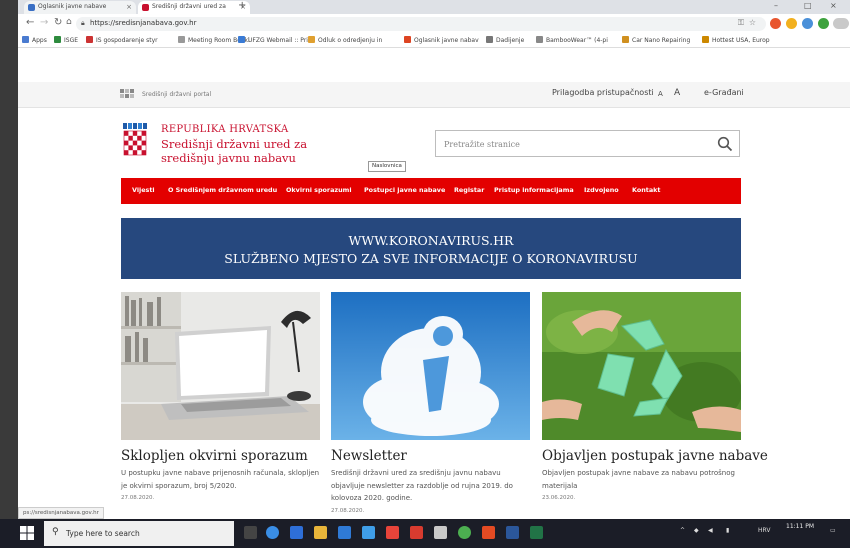 The width and height of the screenshot is (850, 548). Describe the element at coordinates (512, 532) in the screenshot. I see `word-icon` at that location.